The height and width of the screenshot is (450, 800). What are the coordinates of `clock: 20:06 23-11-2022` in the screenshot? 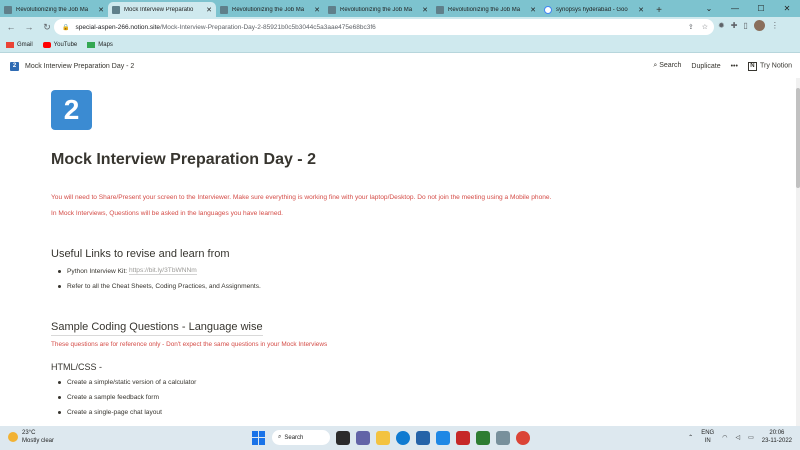 It's located at (777, 437).